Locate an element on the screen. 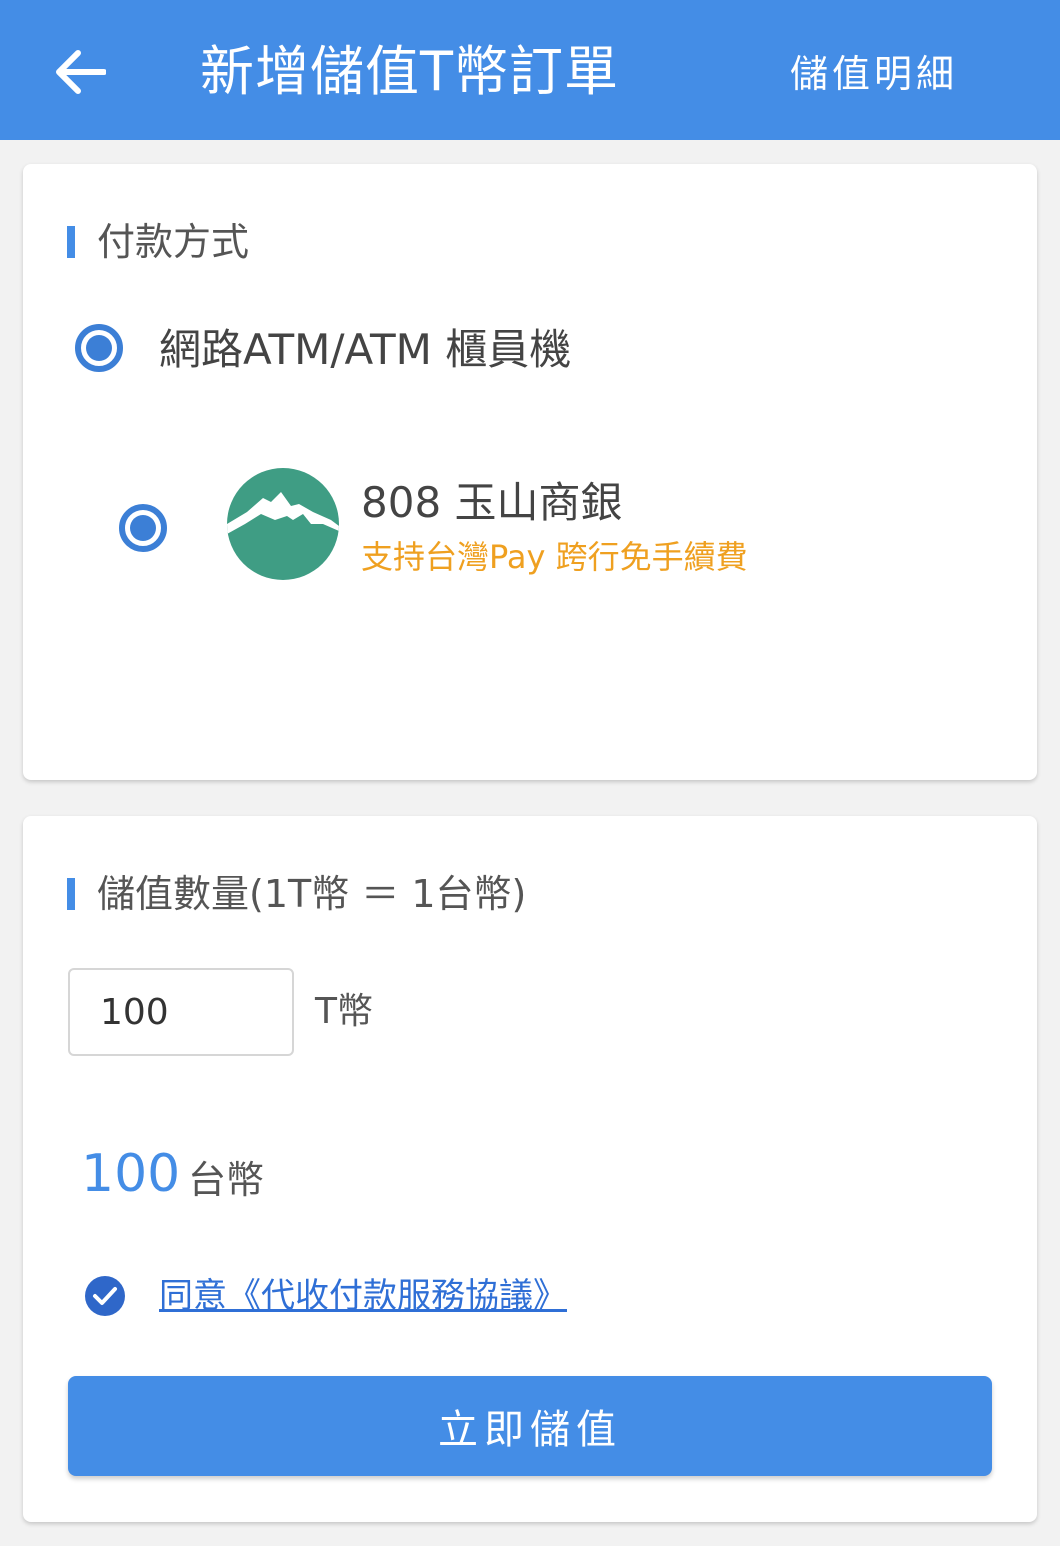 This screenshot has height=1546, width=1060. bank-name: 808 玉山商銀 is located at coordinates (492, 502).